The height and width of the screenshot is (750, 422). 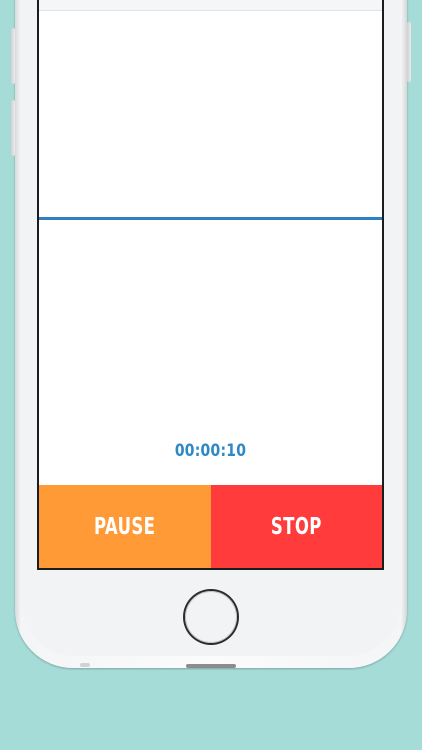 I want to click on home-button, so click(x=211, y=617).